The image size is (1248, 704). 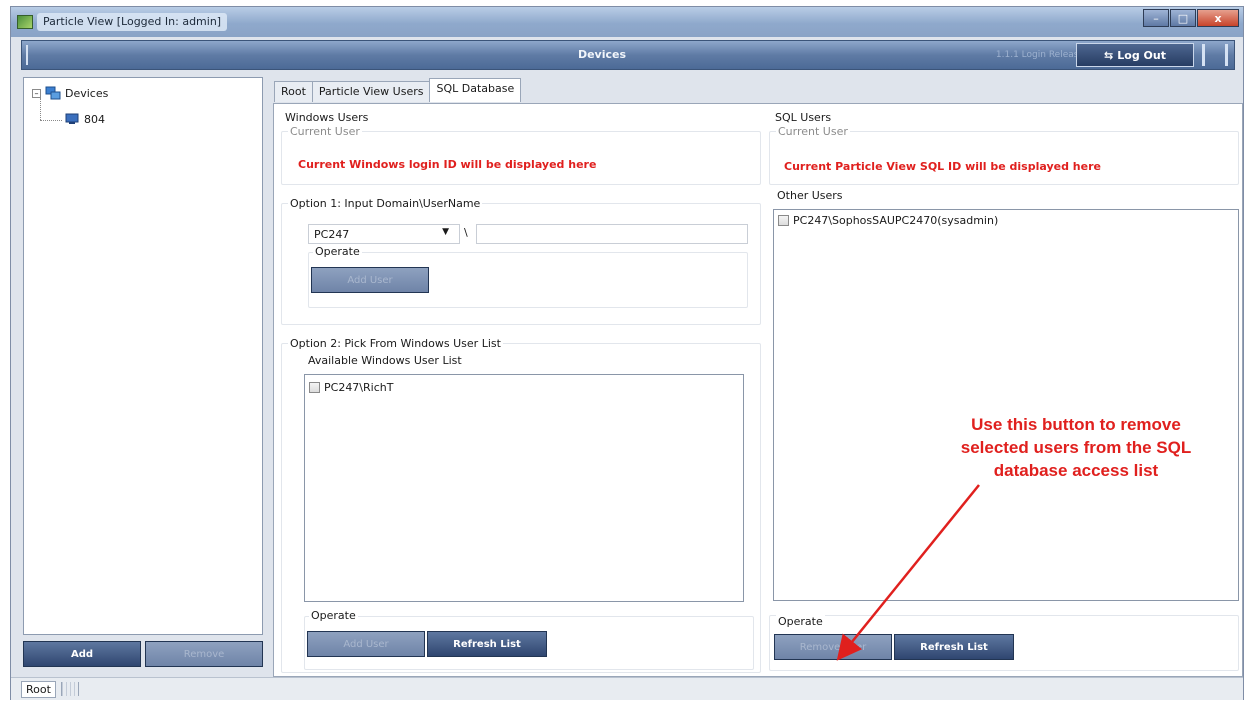 What do you see at coordinates (1109, 55) in the screenshot?
I see `logout-icon: ⇆` at bounding box center [1109, 55].